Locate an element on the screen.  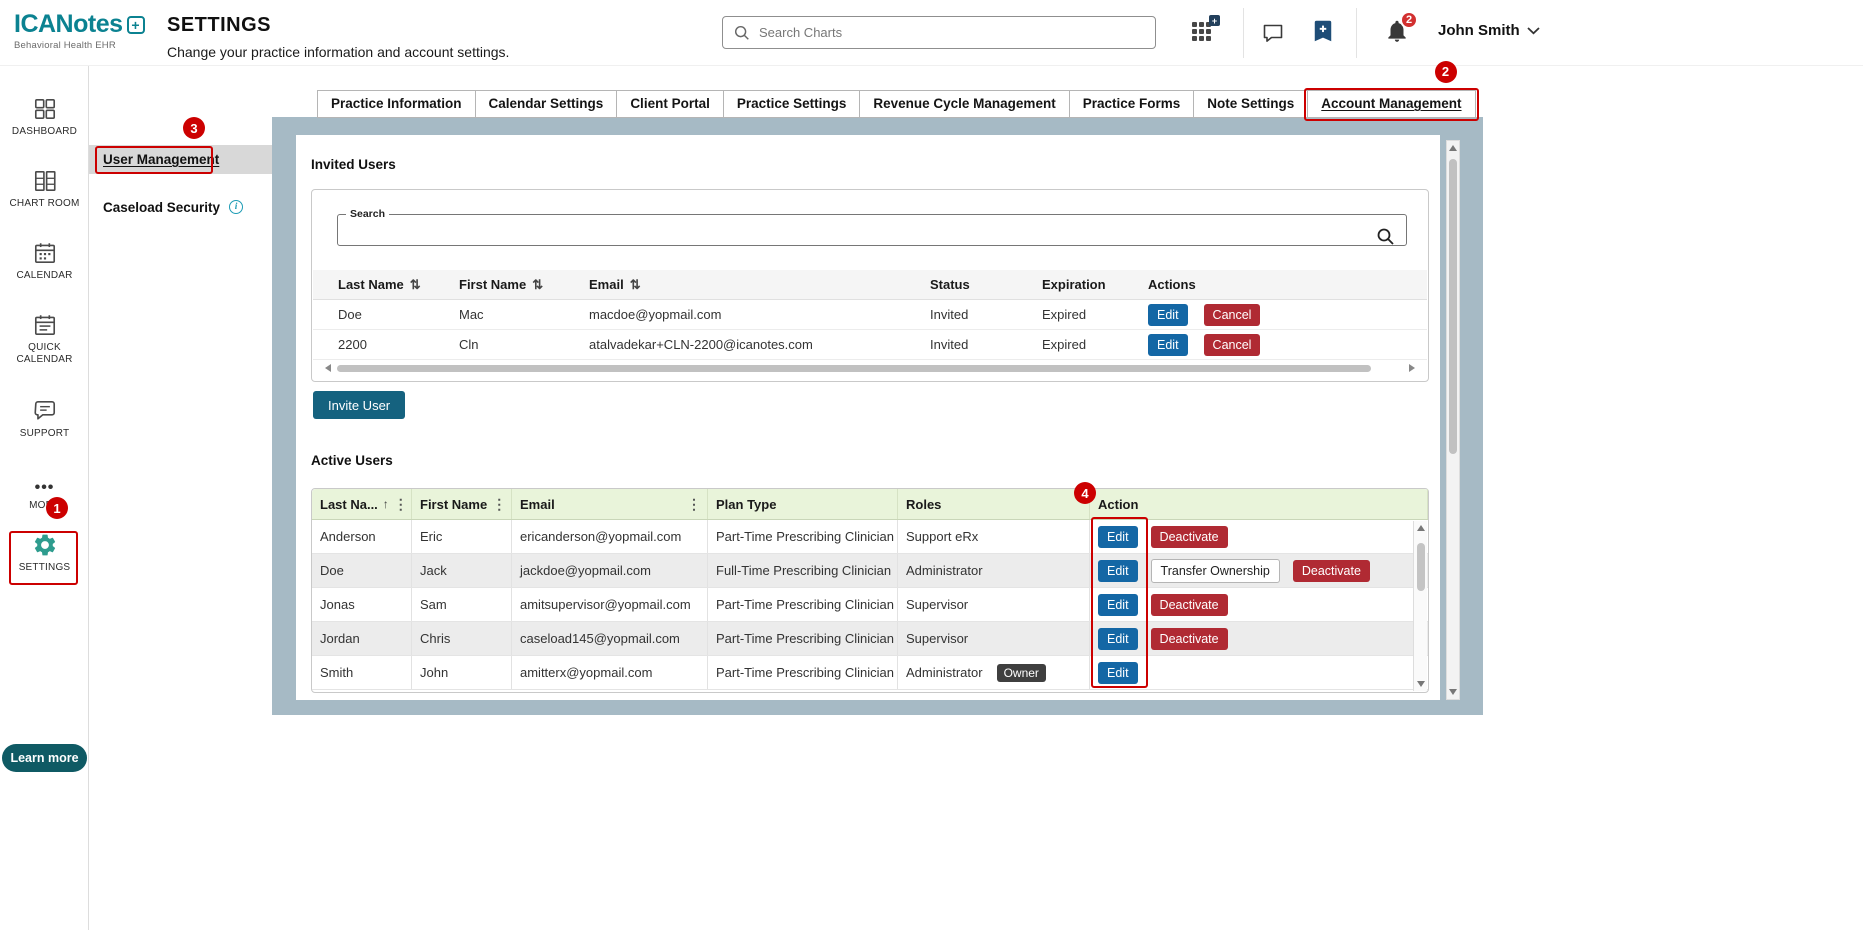
cell-first-name: Jack is located at coordinates (462, 570).